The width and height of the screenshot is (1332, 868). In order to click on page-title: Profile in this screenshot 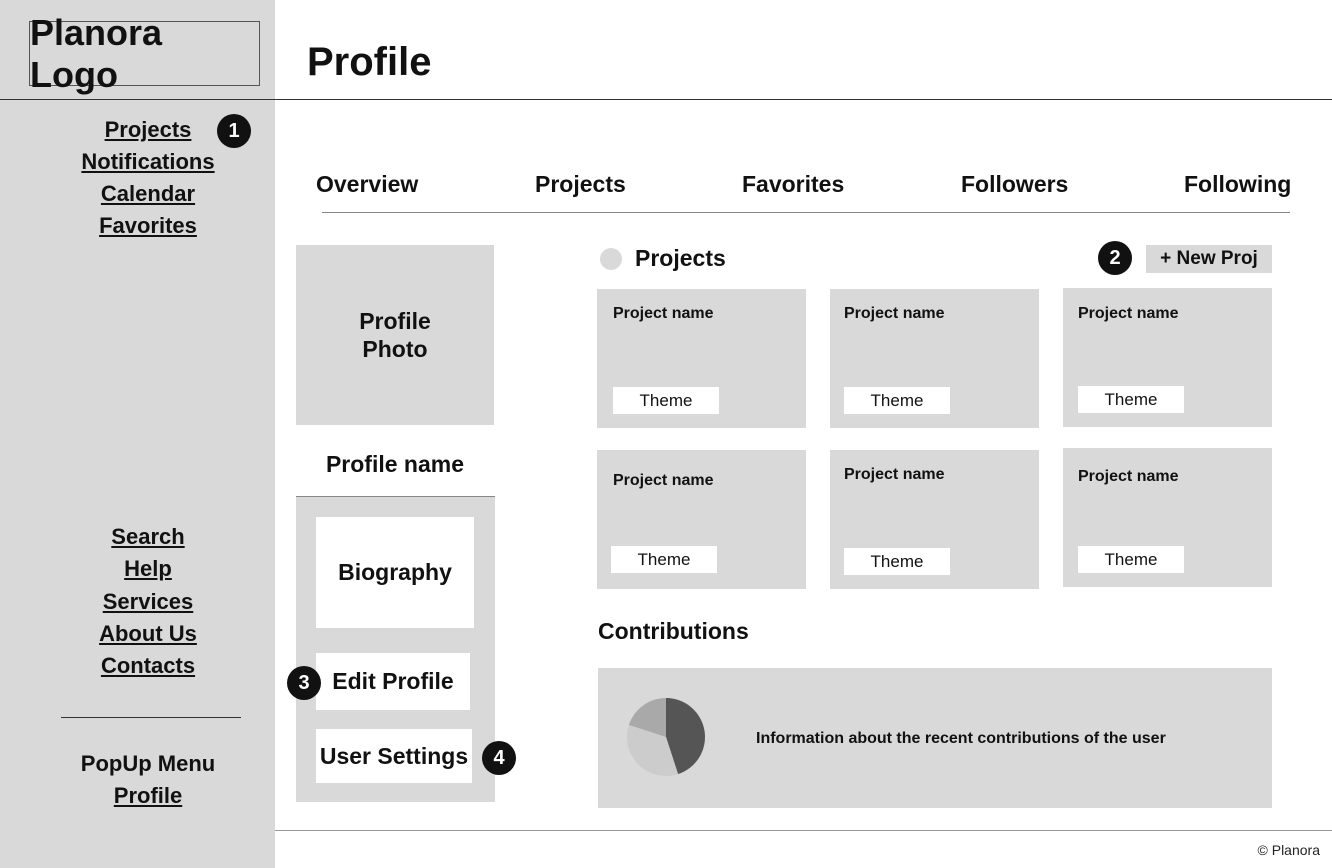, I will do `click(369, 62)`.